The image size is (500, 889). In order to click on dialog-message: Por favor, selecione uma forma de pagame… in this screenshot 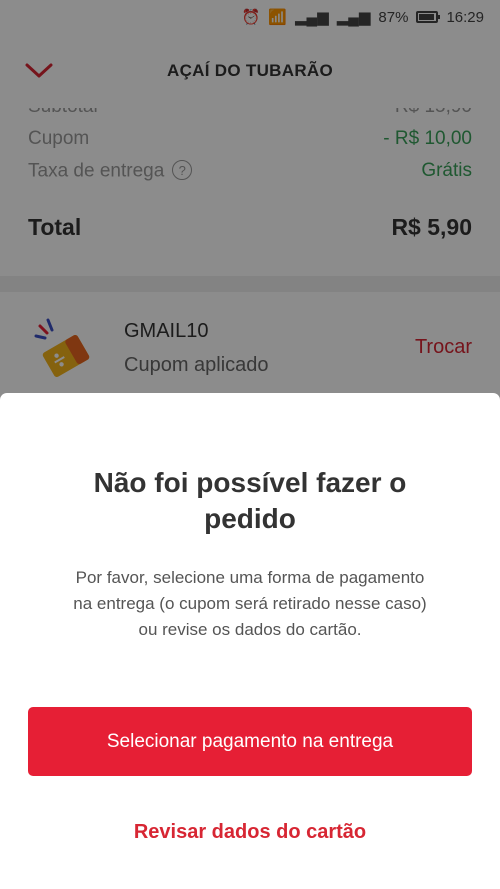, I will do `click(250, 603)`.